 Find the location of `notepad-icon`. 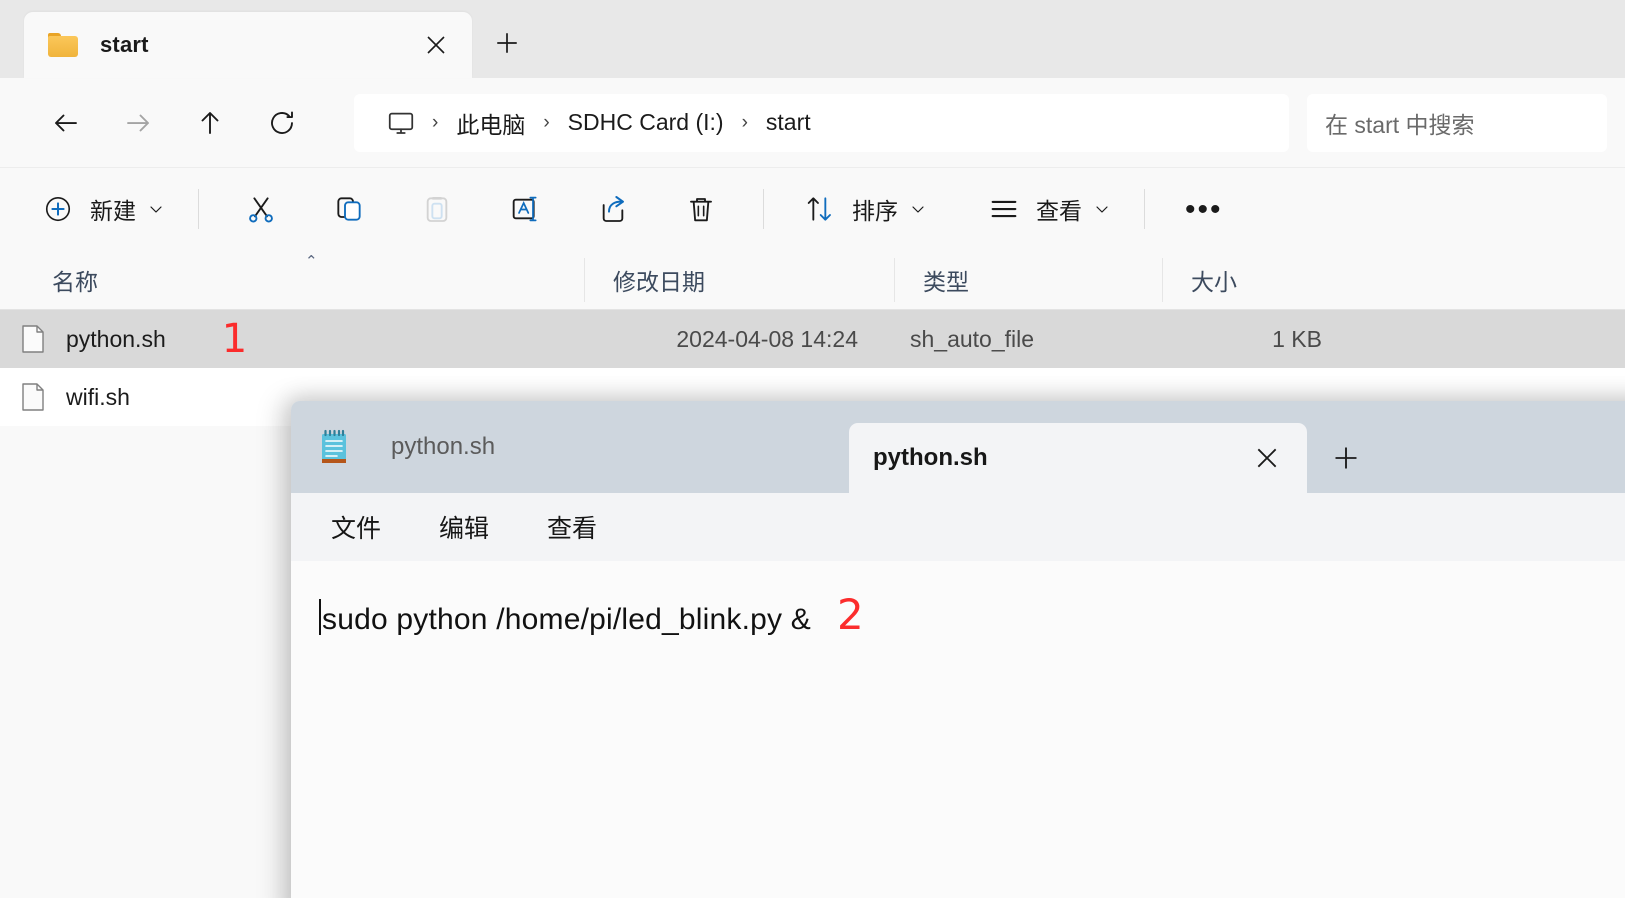

notepad-icon is located at coordinates (334, 447).